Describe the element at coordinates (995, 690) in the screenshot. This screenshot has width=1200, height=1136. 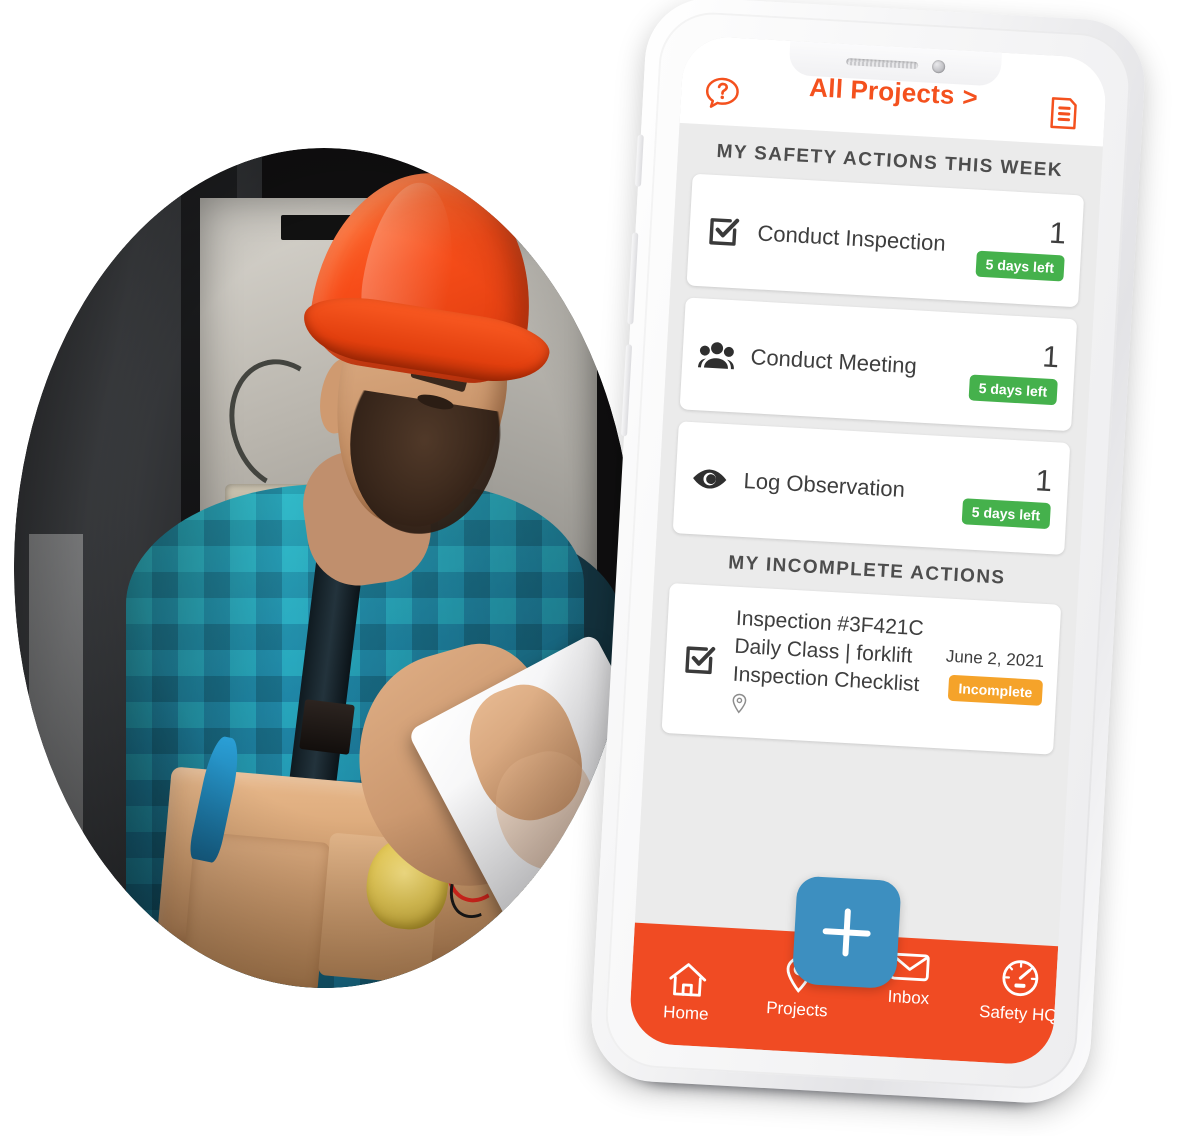
I see `status-badge: Incomplete` at that location.